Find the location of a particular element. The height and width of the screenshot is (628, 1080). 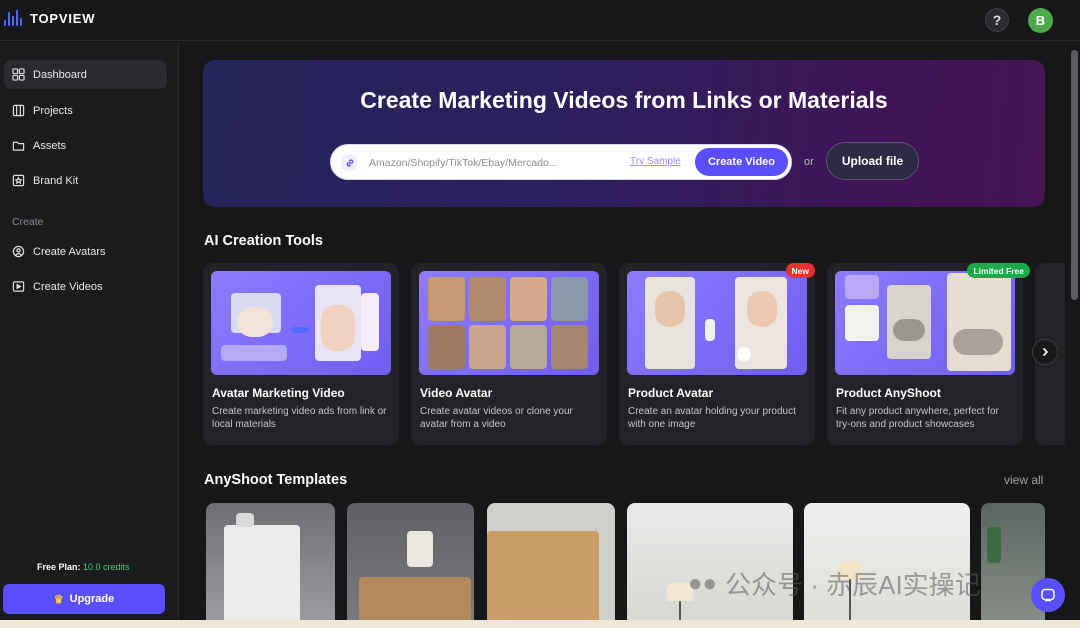

user-avatar: B is located at coordinates (1040, 20).